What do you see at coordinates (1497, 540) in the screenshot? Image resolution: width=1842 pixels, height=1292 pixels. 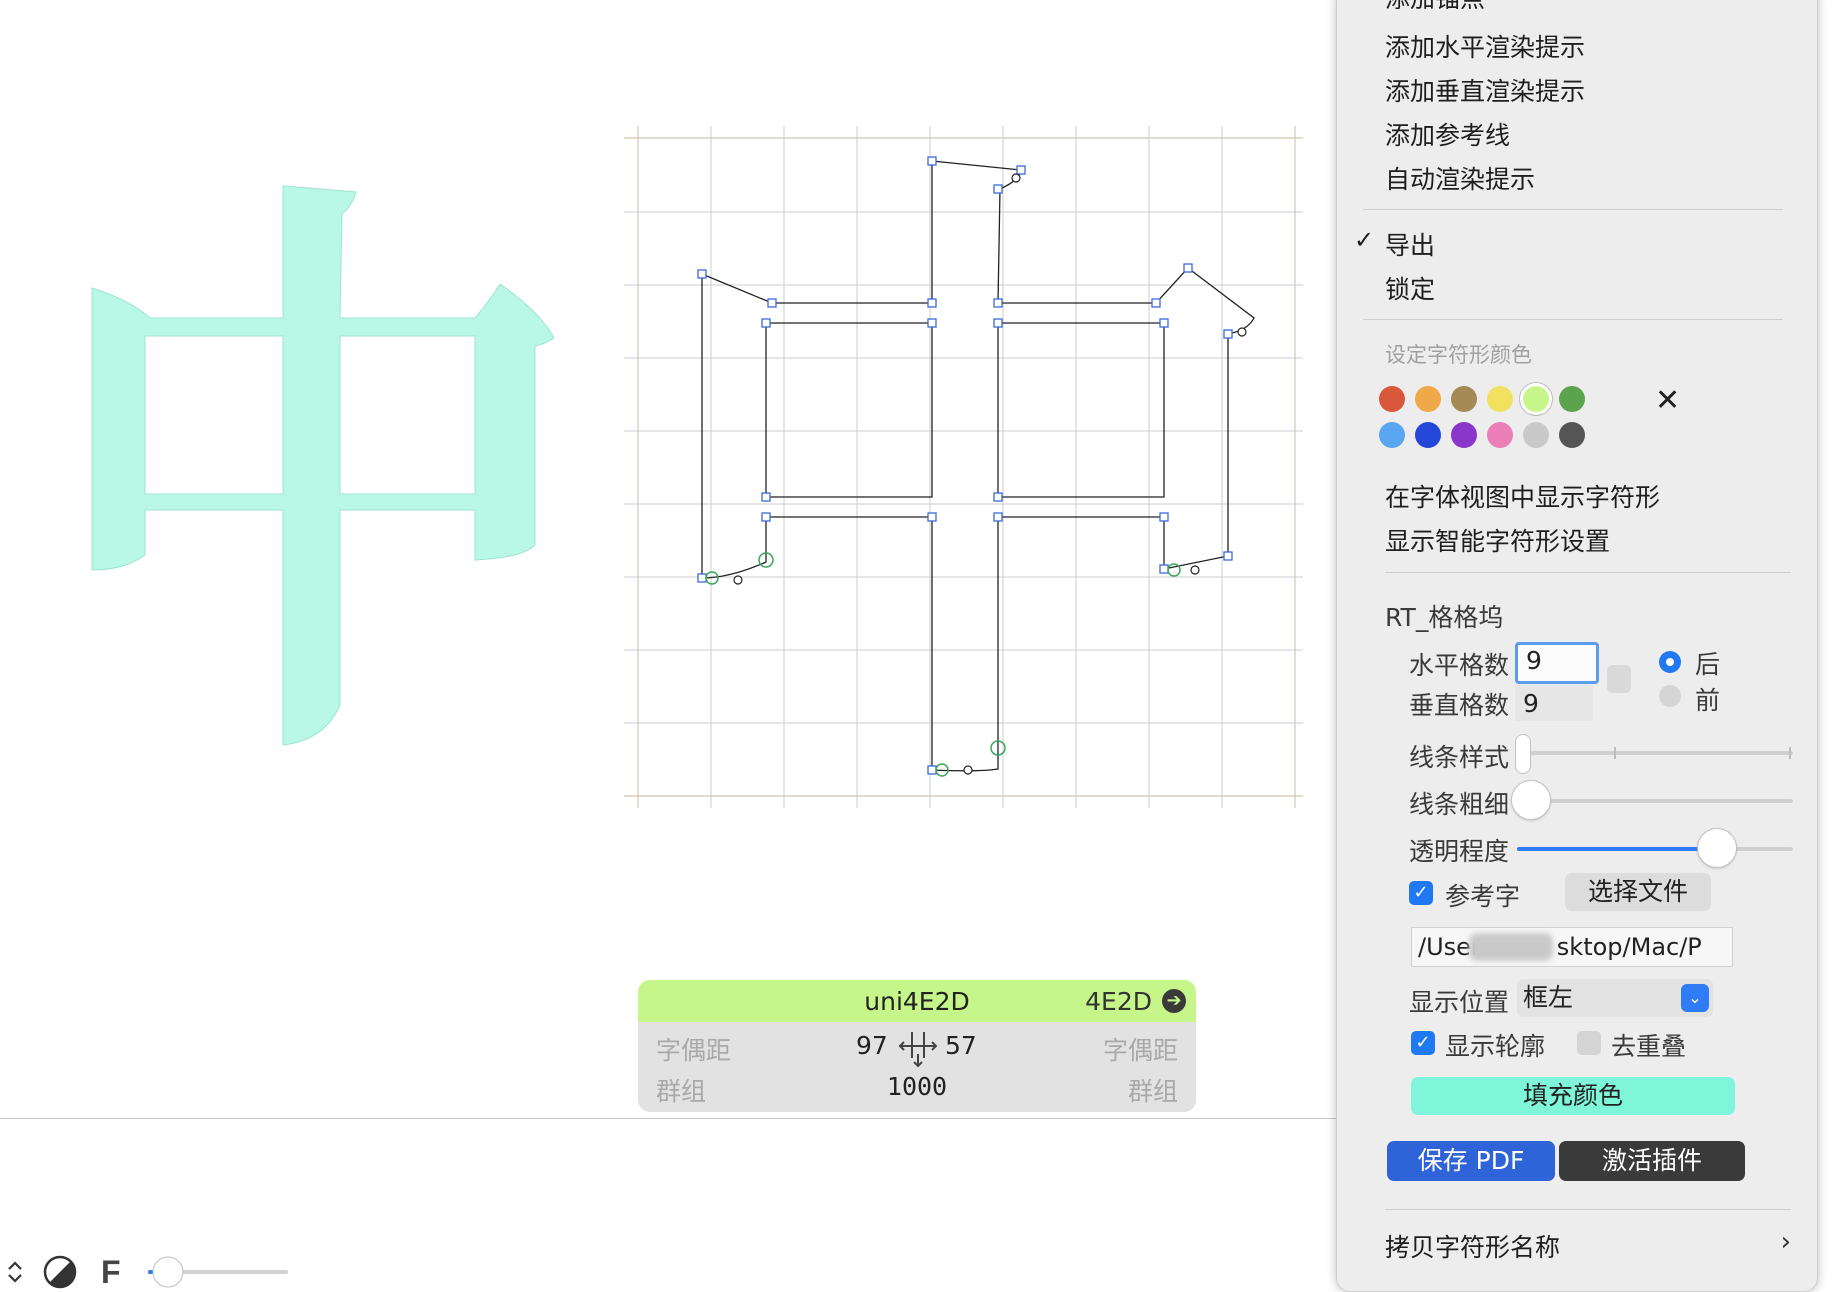 I see `menu-item-smart-settings: 显示智能字符形设置` at bounding box center [1497, 540].